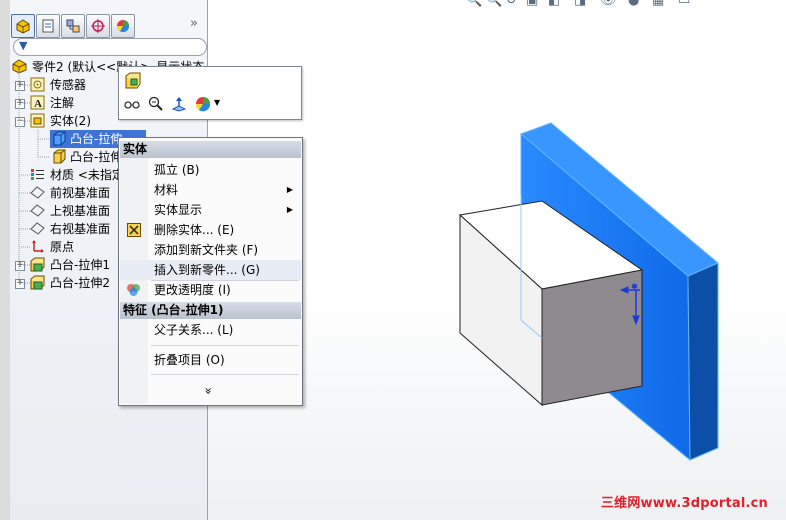 This screenshot has height=520, width=786. I want to click on context-toolbar: ▼, so click(210, 93).